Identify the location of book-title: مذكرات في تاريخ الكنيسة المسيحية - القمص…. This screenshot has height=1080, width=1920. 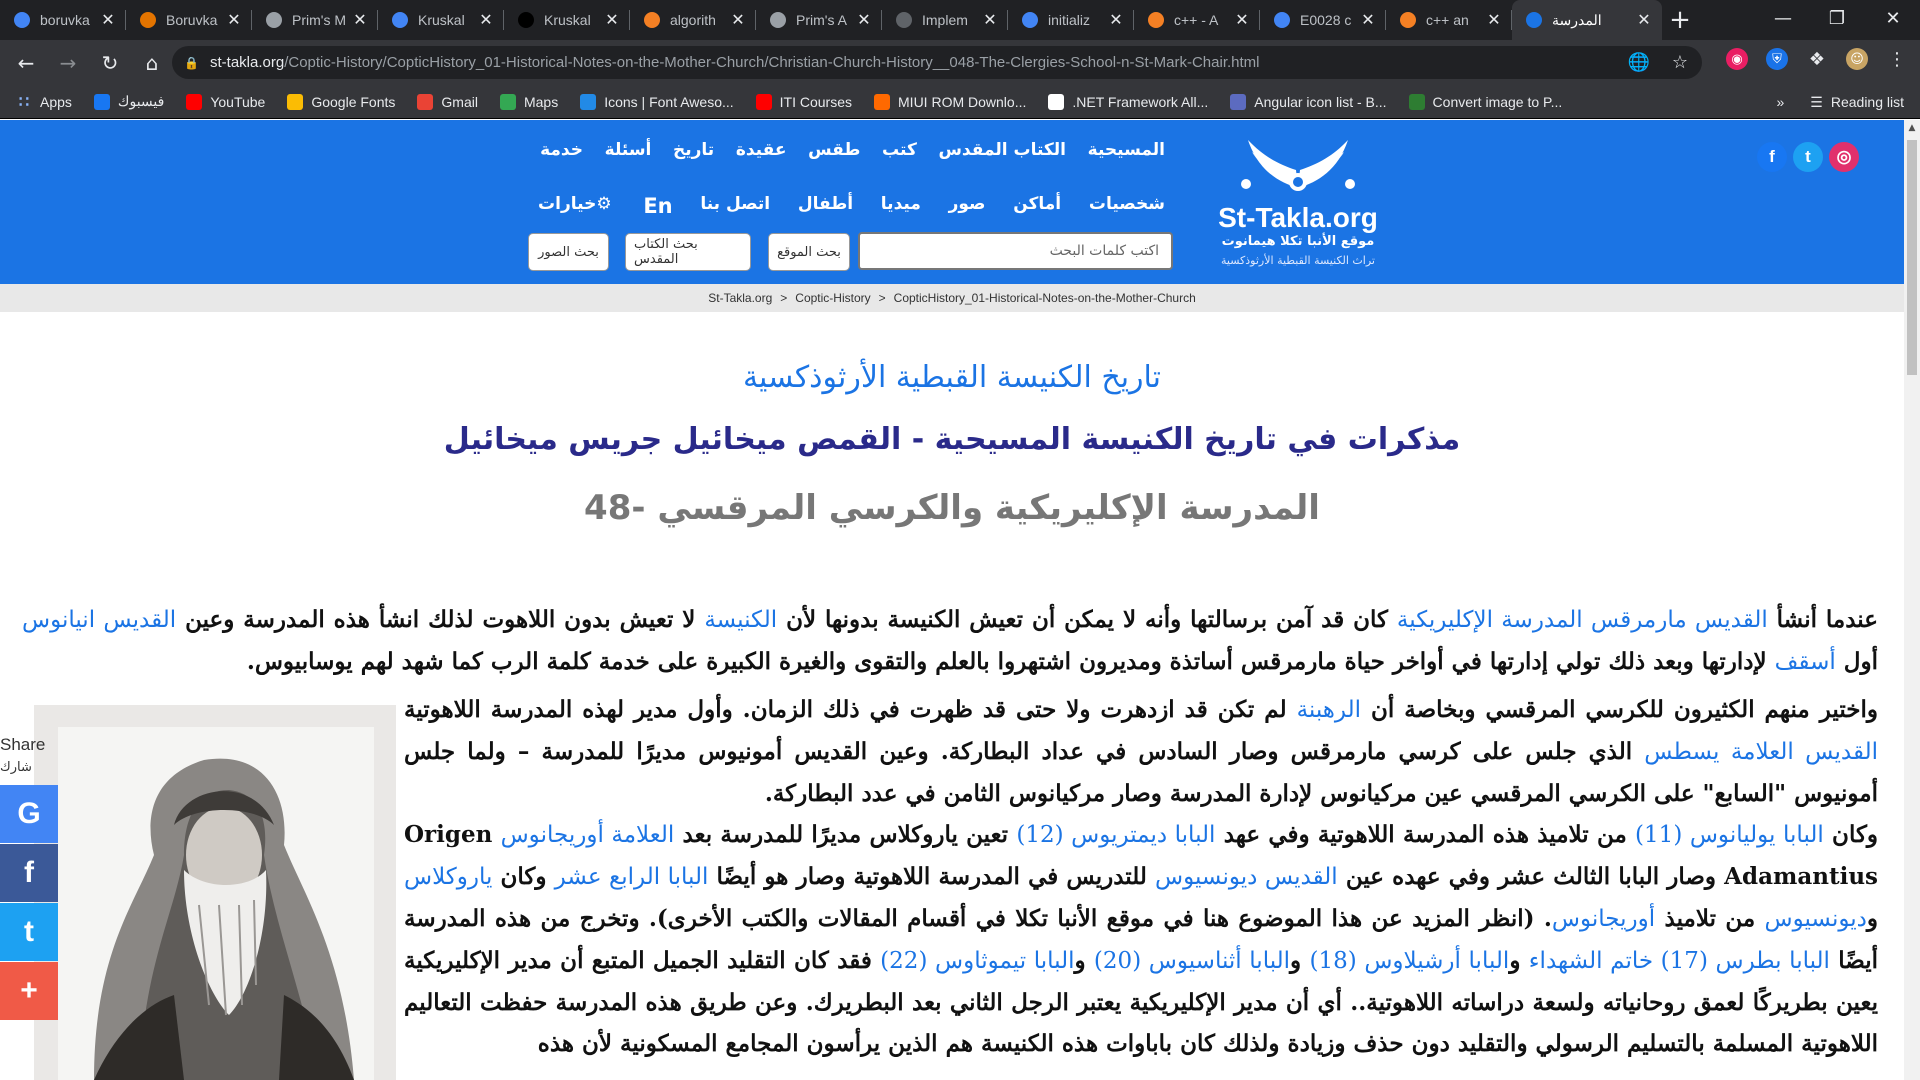
(952, 439).